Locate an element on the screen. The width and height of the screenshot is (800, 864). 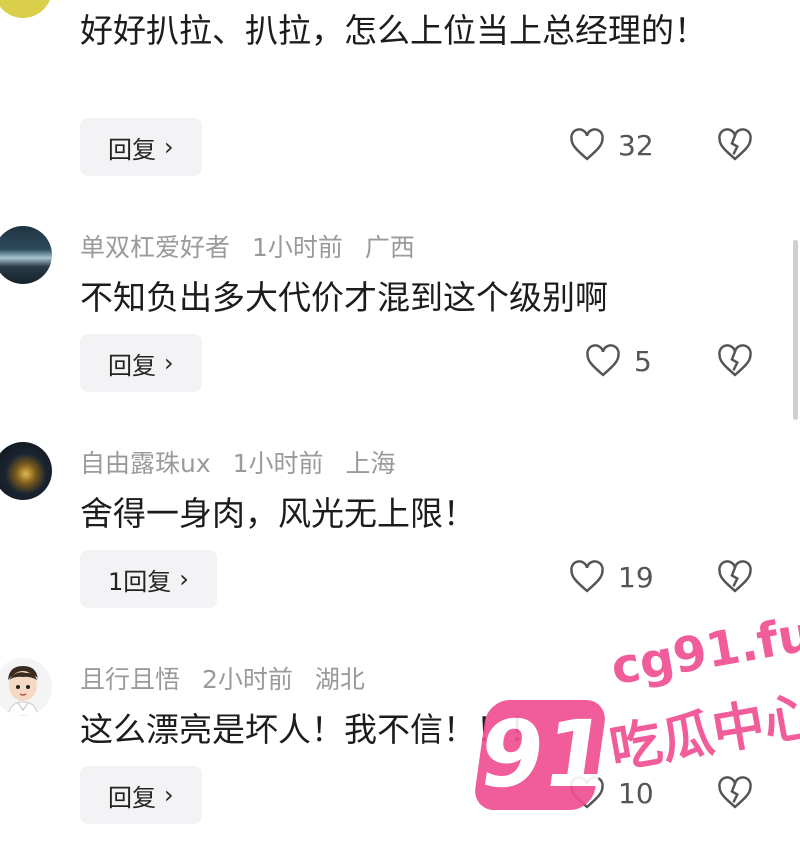
like-count: 19 is located at coordinates (636, 577).